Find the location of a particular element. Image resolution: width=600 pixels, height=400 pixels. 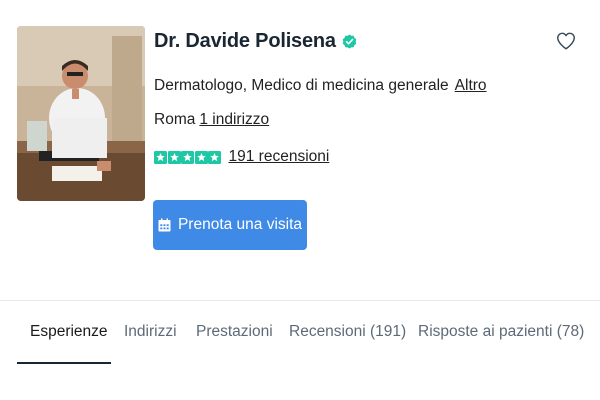

rating-stars is located at coordinates (188, 157).